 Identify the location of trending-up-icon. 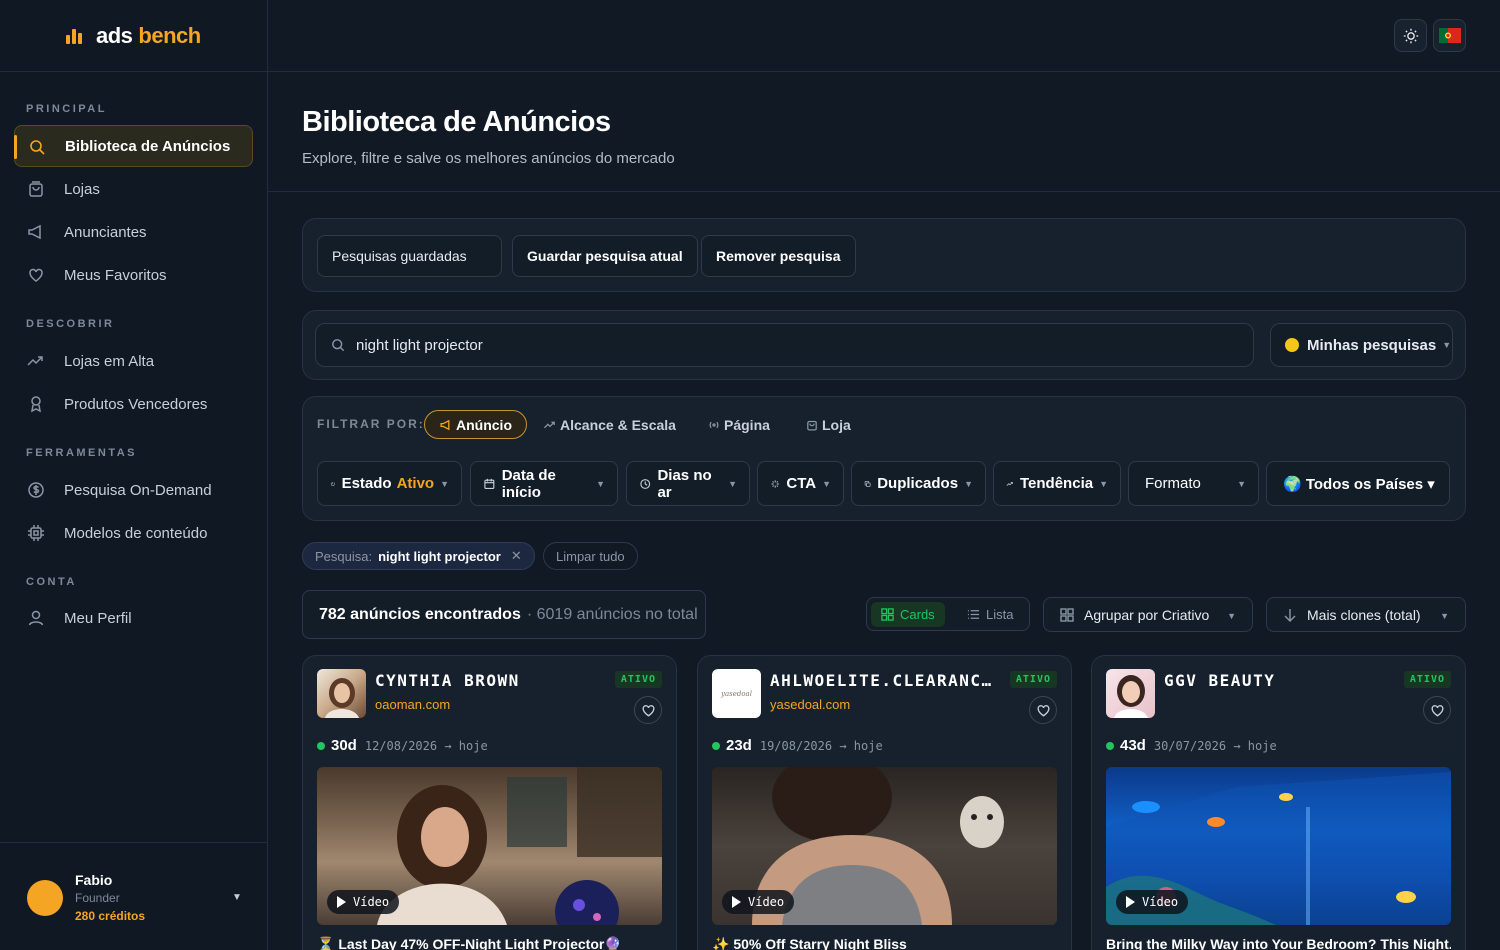
(549, 424).